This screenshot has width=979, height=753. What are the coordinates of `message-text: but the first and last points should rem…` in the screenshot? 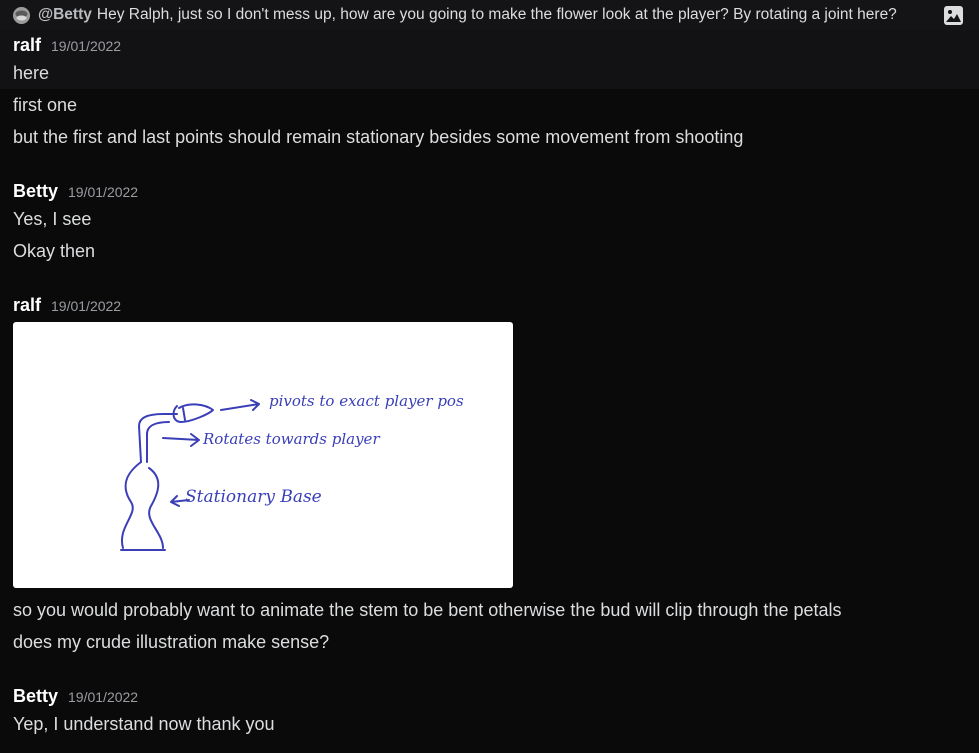 It's located at (378, 137).